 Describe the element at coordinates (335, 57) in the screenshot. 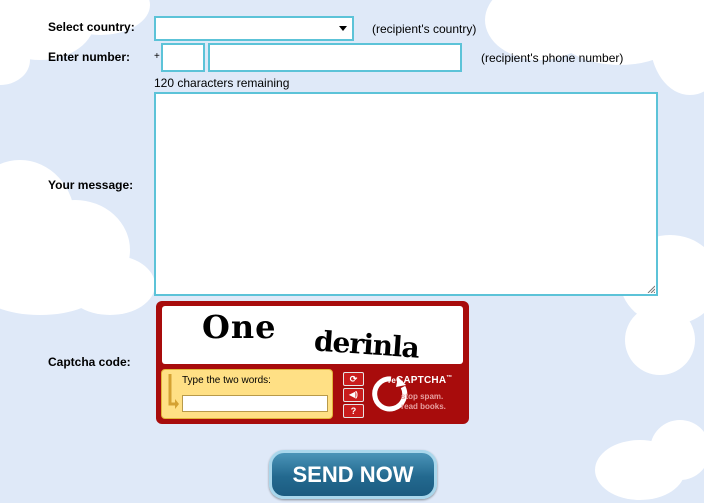

I see `phone-number-input` at that location.